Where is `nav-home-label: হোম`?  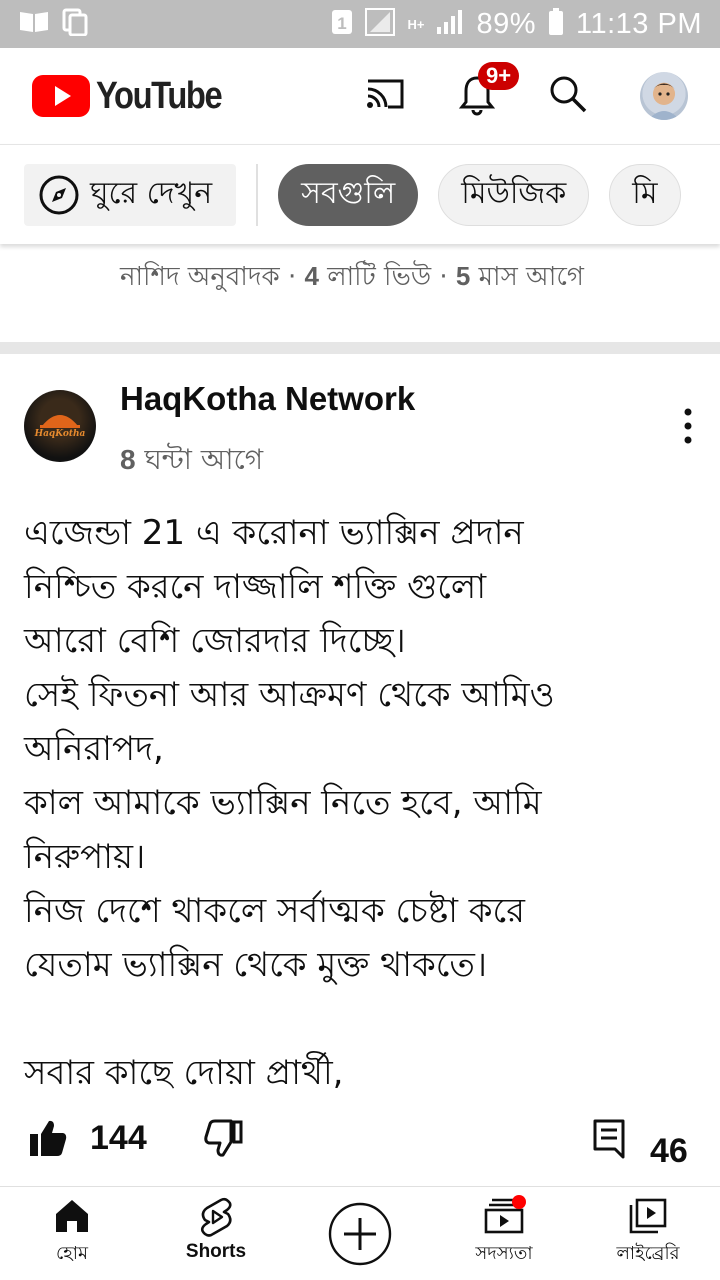 nav-home-label: হোম is located at coordinates (72, 1253).